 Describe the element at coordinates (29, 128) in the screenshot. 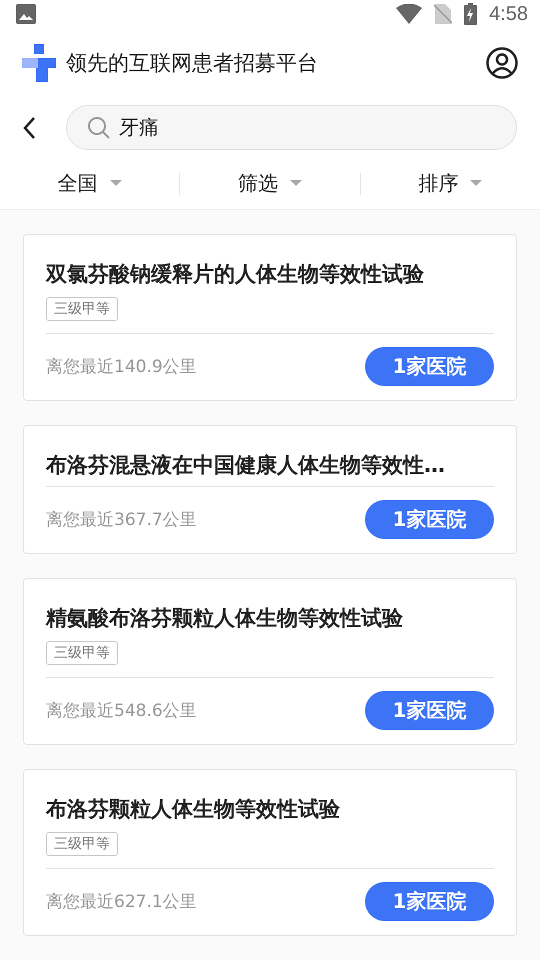

I see `back-icon` at that location.